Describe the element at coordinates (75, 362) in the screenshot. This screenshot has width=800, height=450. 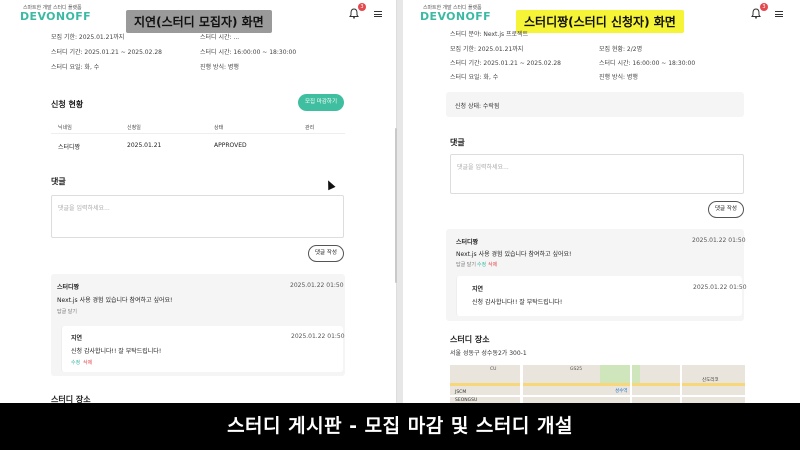
I see `reply-edit-link: 수정` at that location.